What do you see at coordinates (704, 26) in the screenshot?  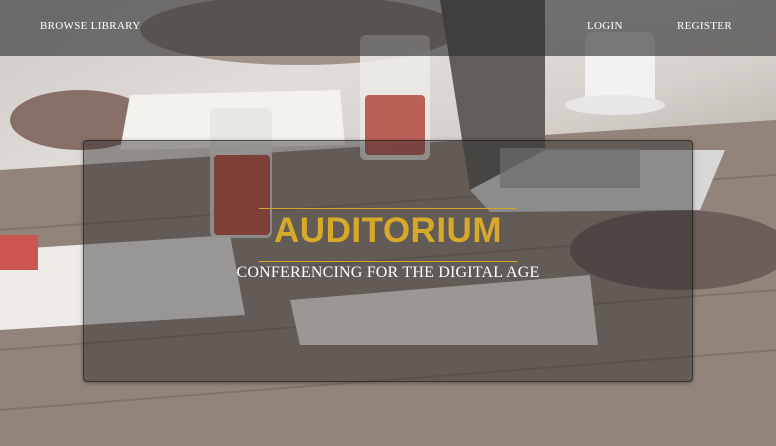 I see `register-link: REGISTER` at bounding box center [704, 26].